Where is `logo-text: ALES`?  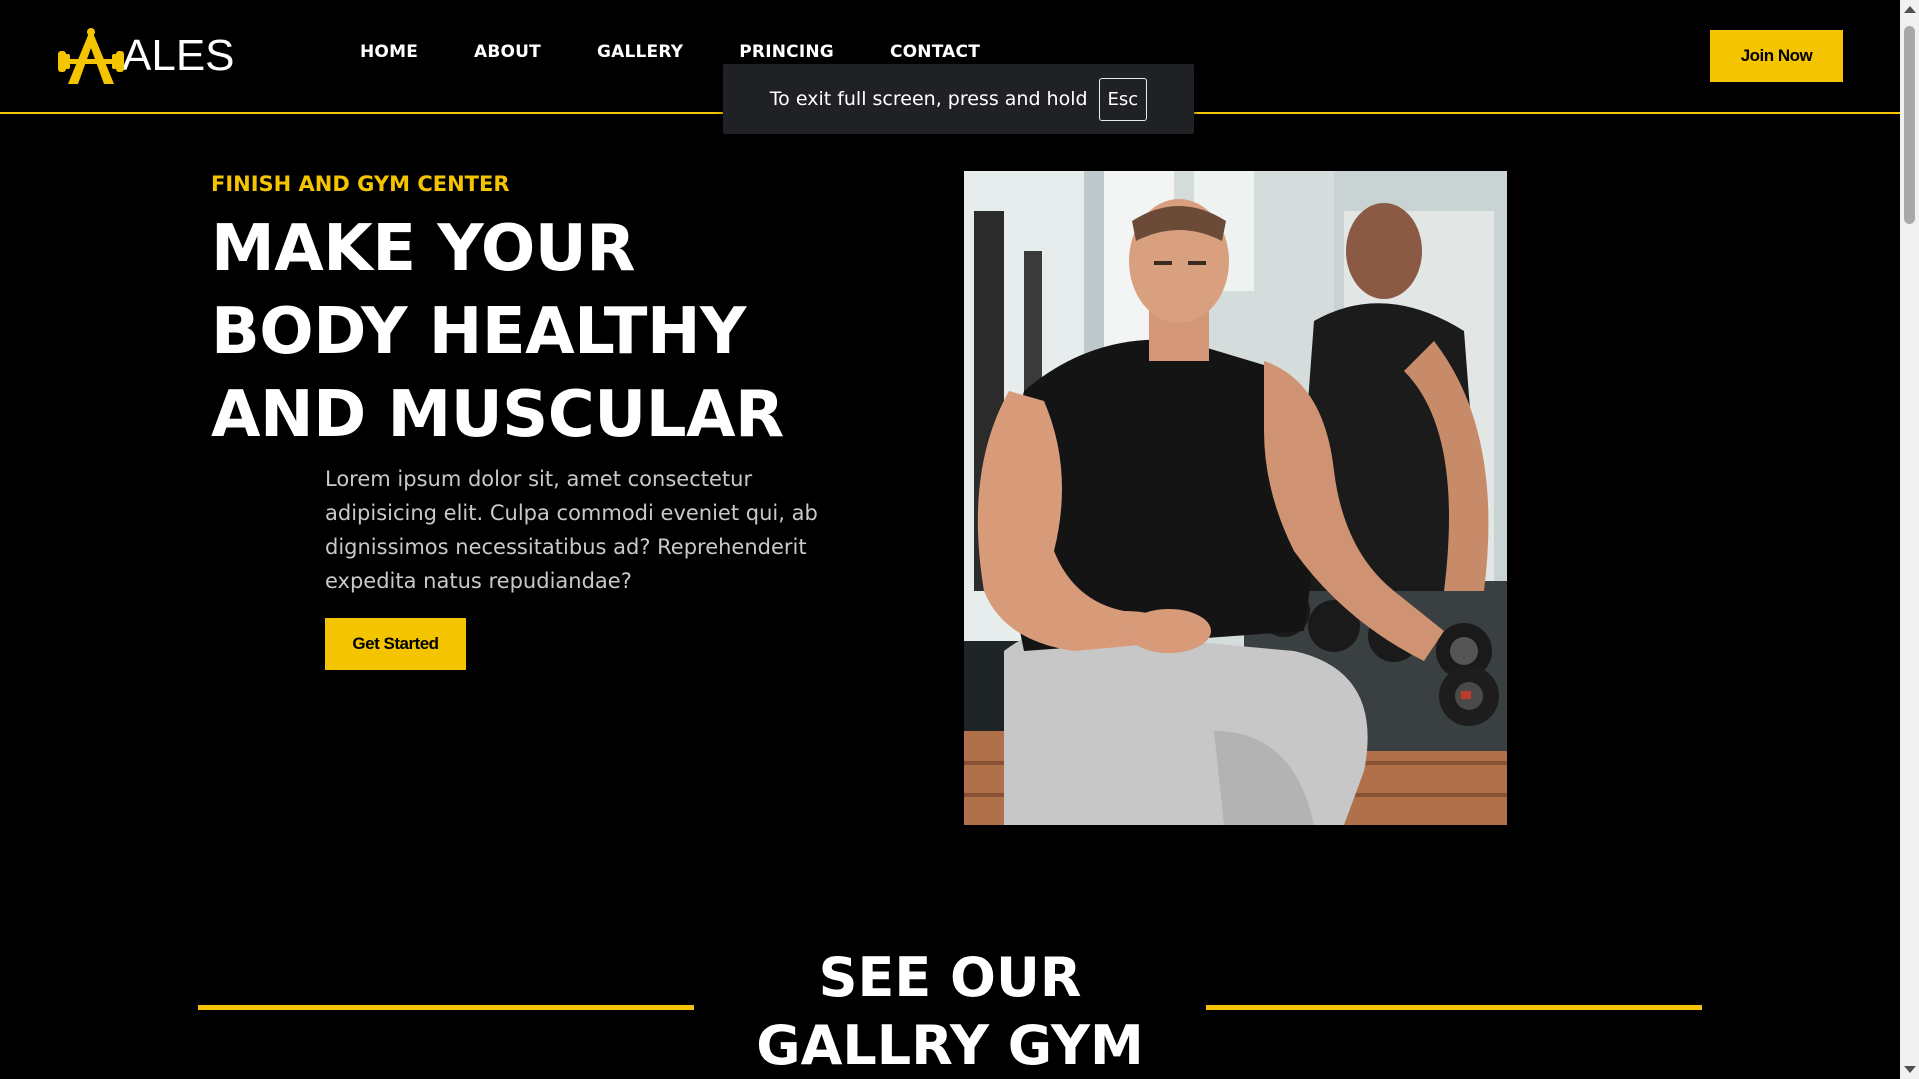
logo-text: ALES is located at coordinates (178, 55).